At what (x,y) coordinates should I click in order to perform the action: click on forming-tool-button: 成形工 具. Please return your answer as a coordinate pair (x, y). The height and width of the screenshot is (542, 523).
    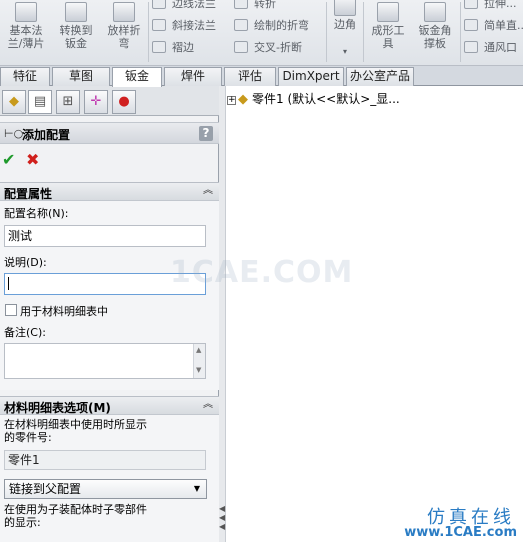
    Looking at the image, I should click on (388, 32).